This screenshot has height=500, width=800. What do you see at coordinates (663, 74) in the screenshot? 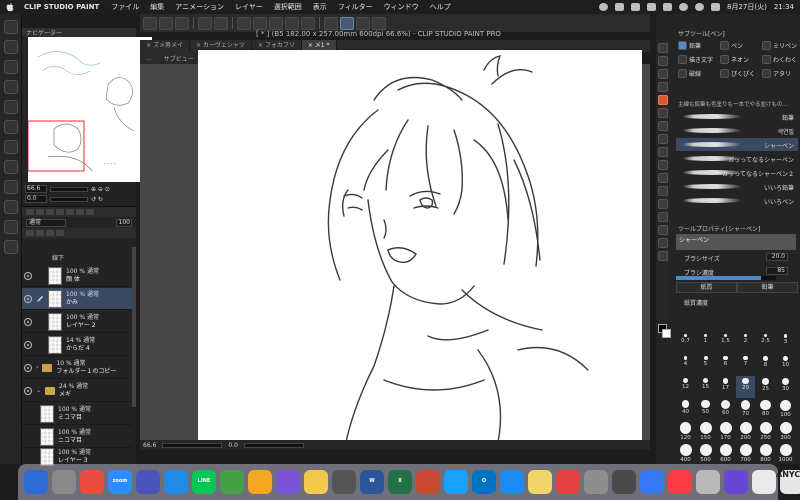
I see `tool-operation-icon` at bounding box center [663, 74].